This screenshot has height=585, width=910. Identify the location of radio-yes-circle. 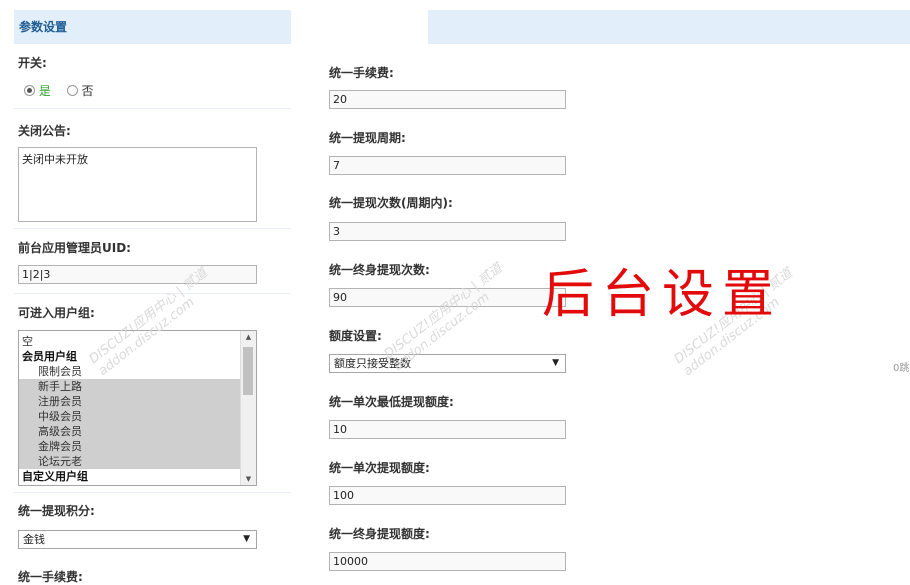
(29, 90).